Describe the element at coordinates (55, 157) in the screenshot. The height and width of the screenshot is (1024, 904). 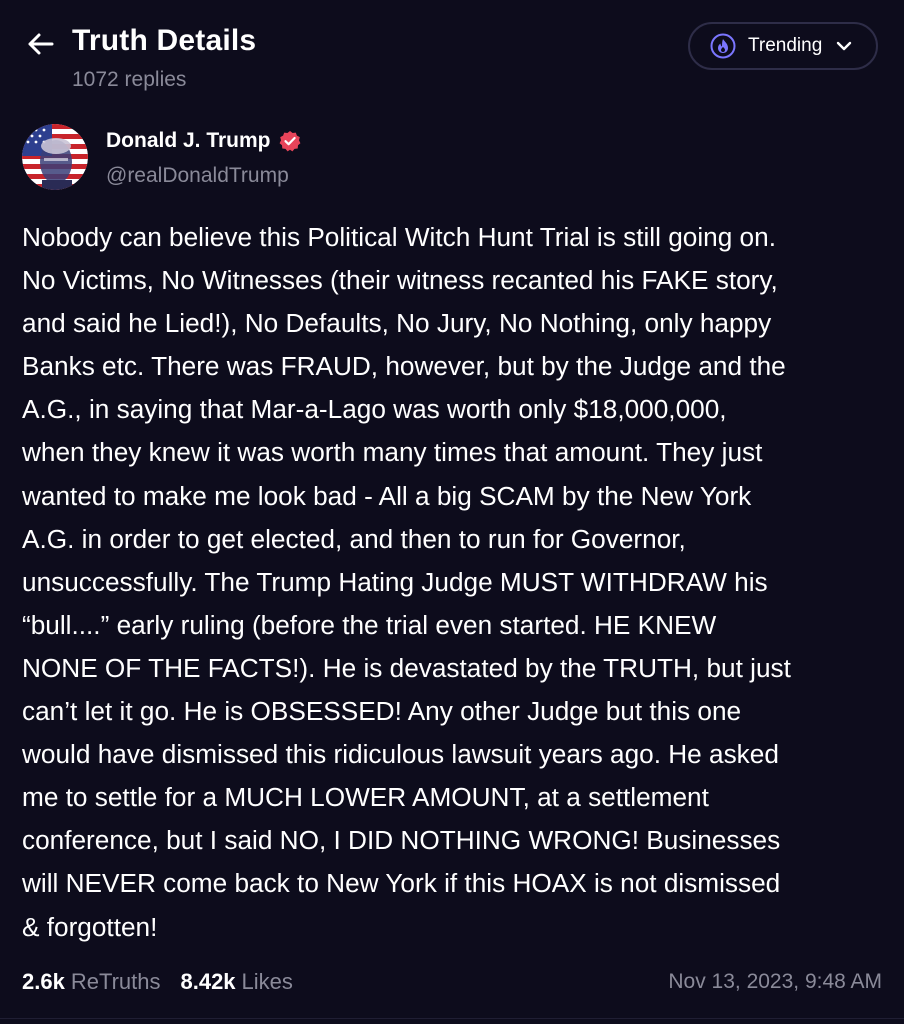
I see `avatar` at that location.